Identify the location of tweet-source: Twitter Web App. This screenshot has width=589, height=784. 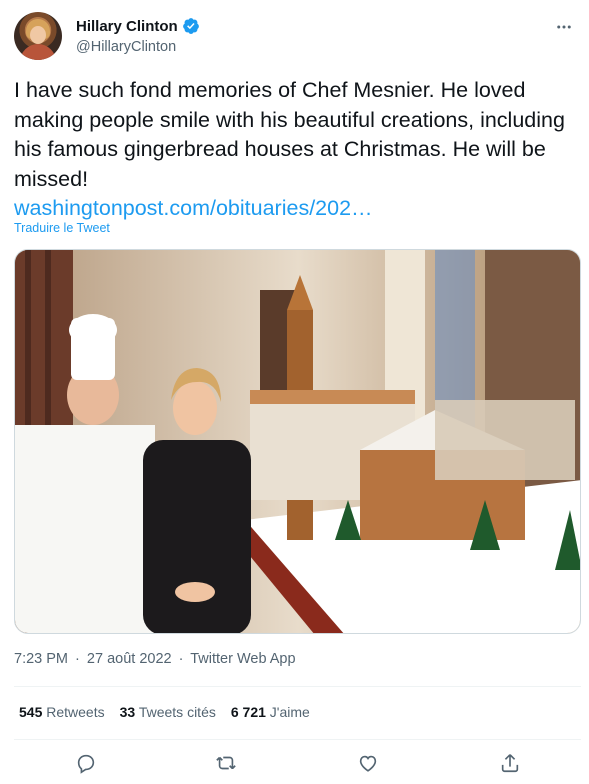
(242, 659).